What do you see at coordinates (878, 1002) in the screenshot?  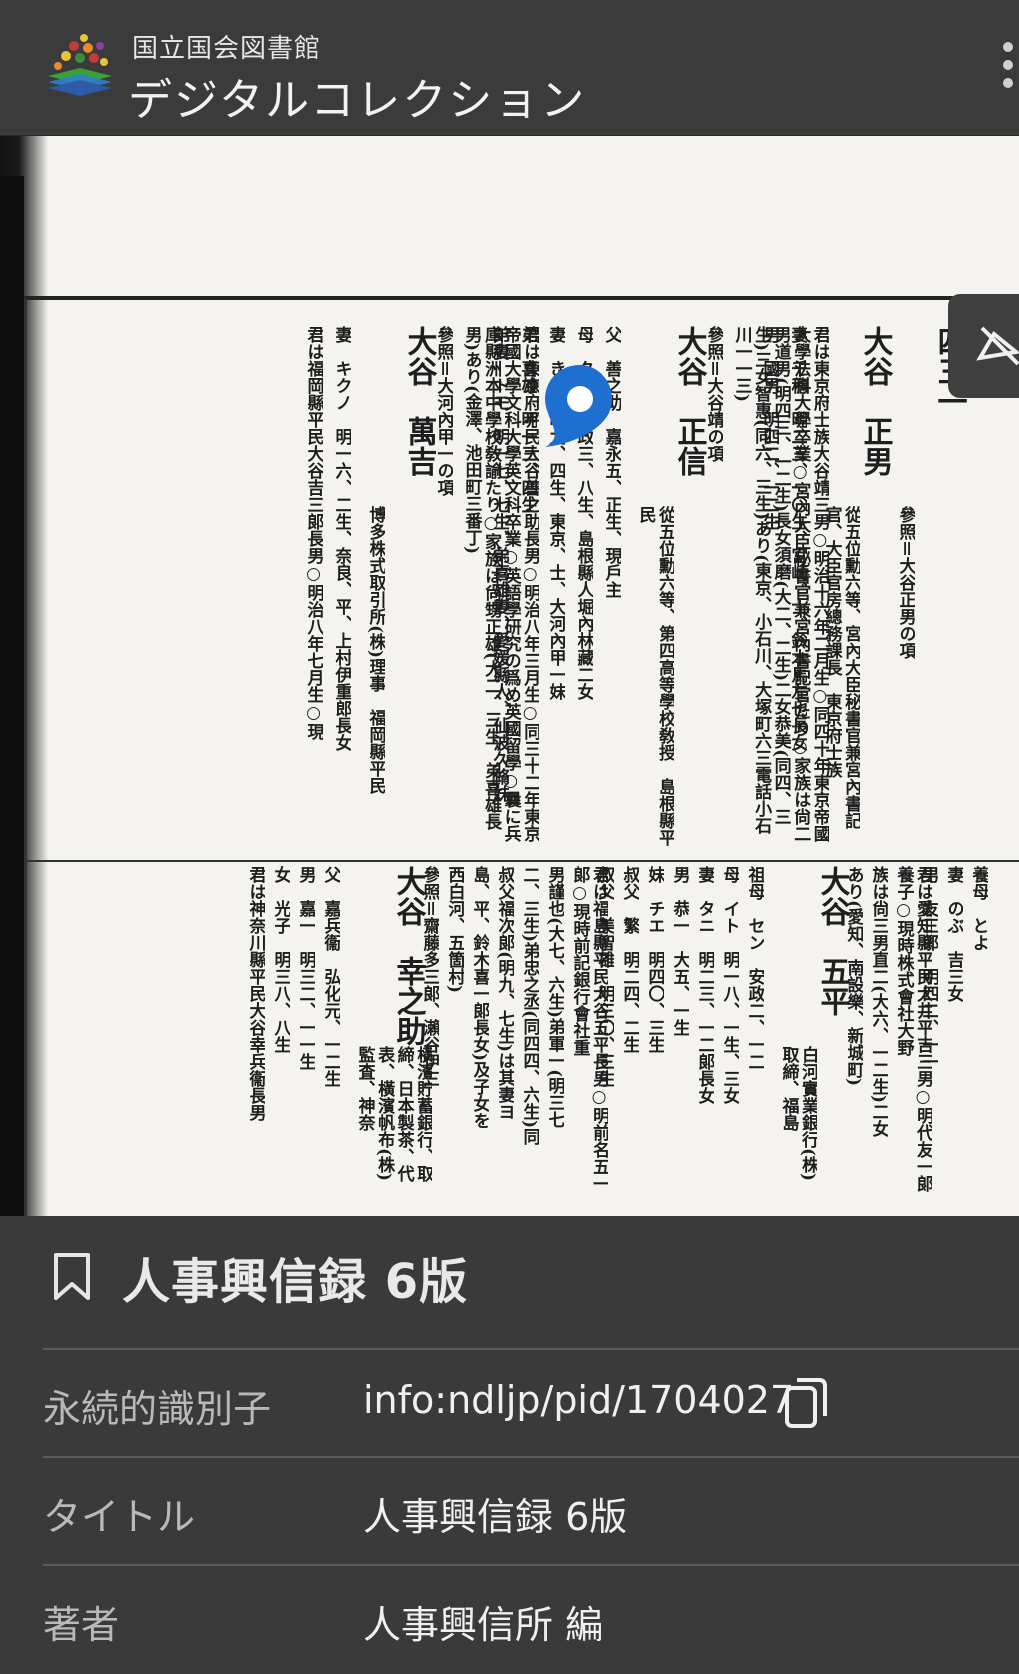 I see `entry-text: 族は尙三男直二(大六、一二生)二女` at bounding box center [878, 1002].